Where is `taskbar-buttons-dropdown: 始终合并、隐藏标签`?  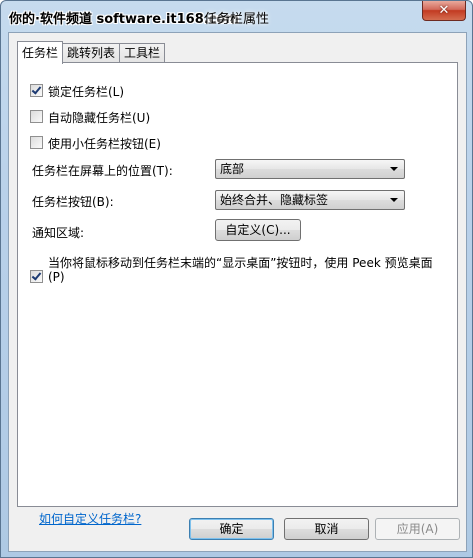 taskbar-buttons-dropdown: 始终合并、隐藏标签 is located at coordinates (310, 200).